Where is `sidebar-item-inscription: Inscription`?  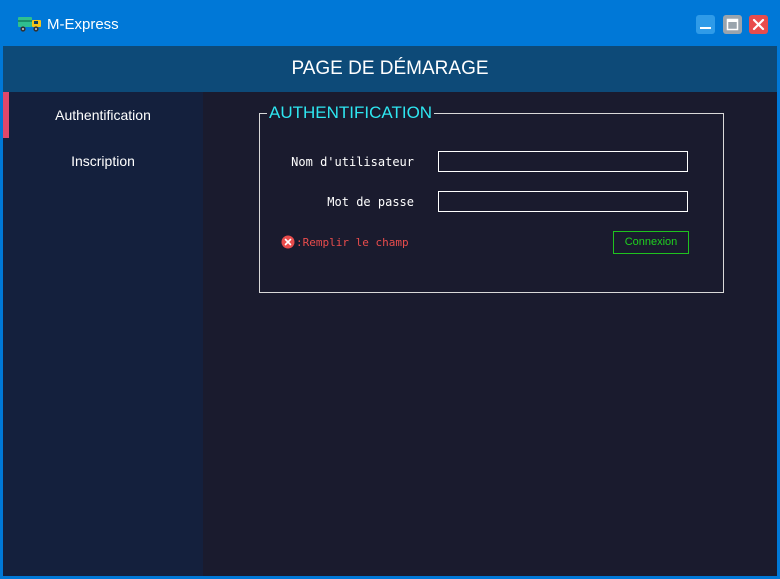
sidebar-item-inscription: Inscription is located at coordinates (103, 161).